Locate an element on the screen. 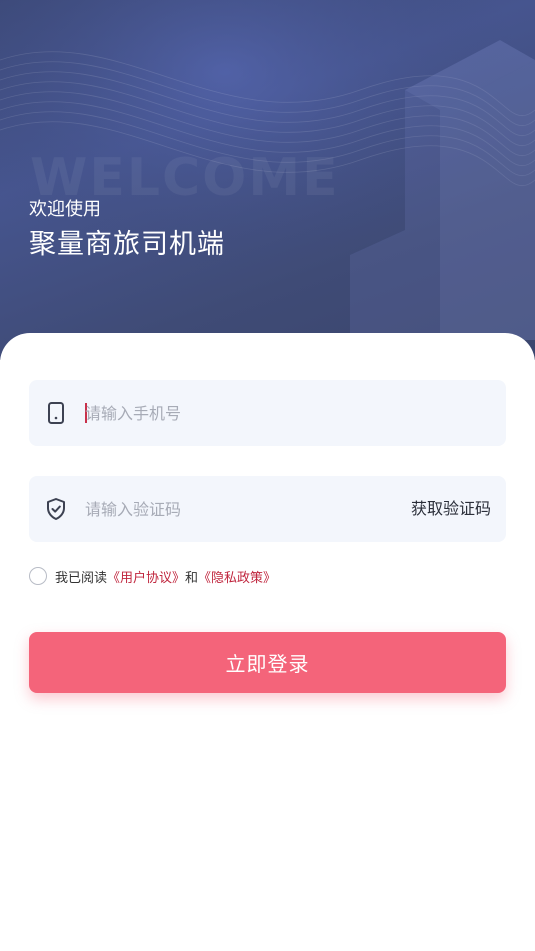 The height and width of the screenshot is (951, 535). phone-icon is located at coordinates (56, 413).